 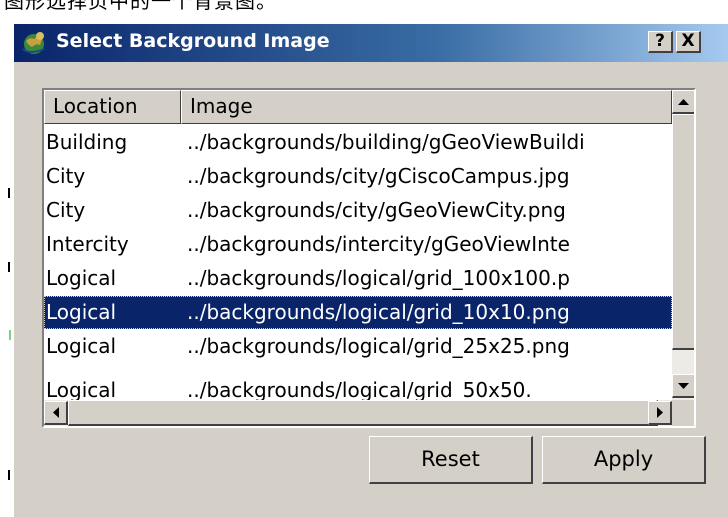 I want to click on arrow-right-icon, so click(x=660, y=412).